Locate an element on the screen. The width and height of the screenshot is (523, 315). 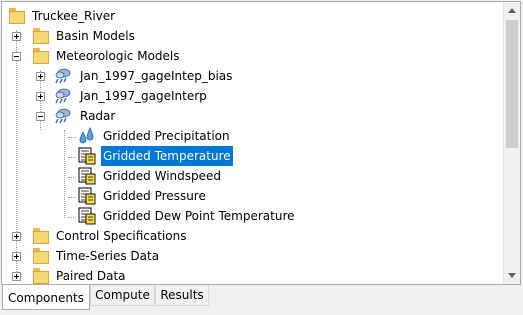
tree-node-truckee-river: Truckee_River is located at coordinates (252, 16).